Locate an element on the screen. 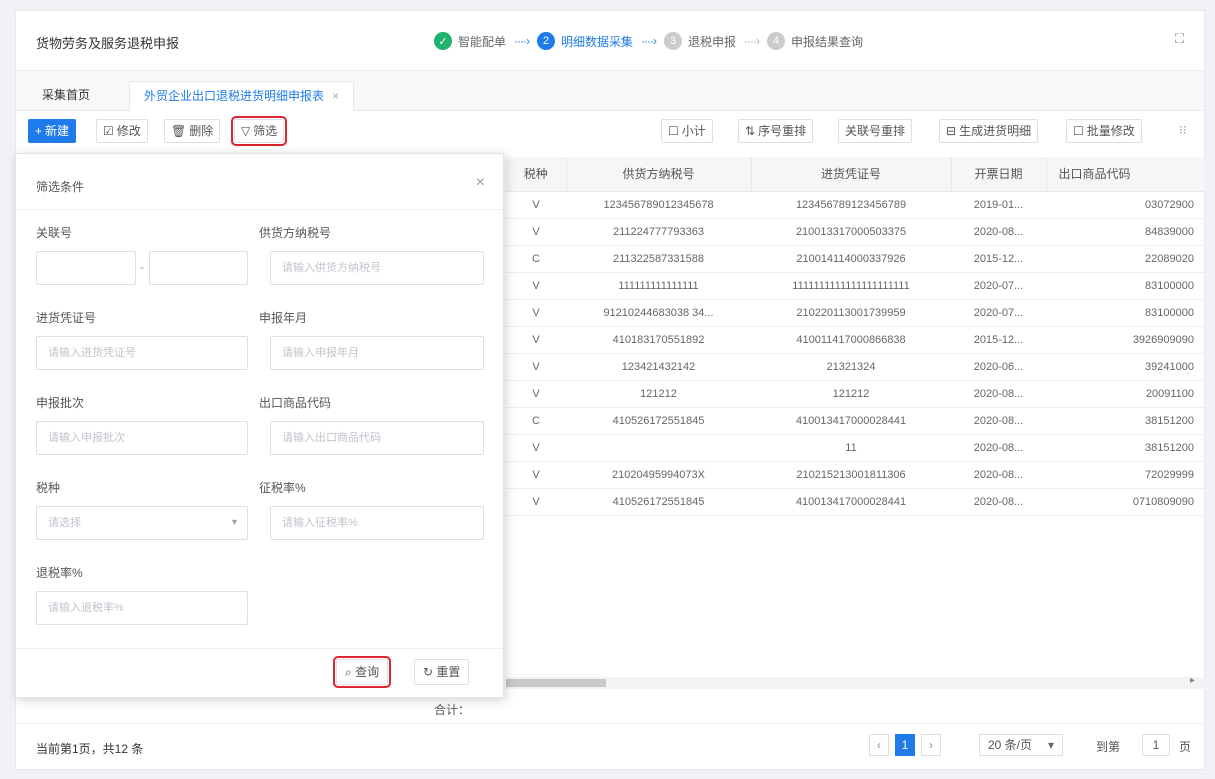  expand-icon: ⛶ is located at coordinates (1179, 39).